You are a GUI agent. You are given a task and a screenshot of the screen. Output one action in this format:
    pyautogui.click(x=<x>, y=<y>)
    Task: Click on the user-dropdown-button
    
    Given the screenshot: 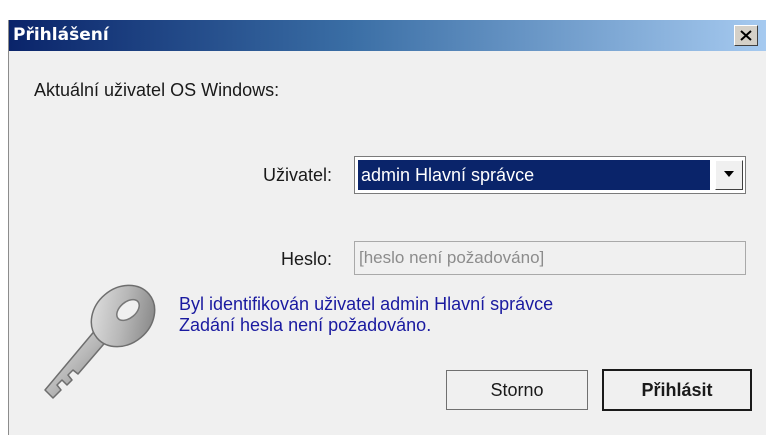 What is the action you would take?
    pyautogui.click(x=729, y=175)
    